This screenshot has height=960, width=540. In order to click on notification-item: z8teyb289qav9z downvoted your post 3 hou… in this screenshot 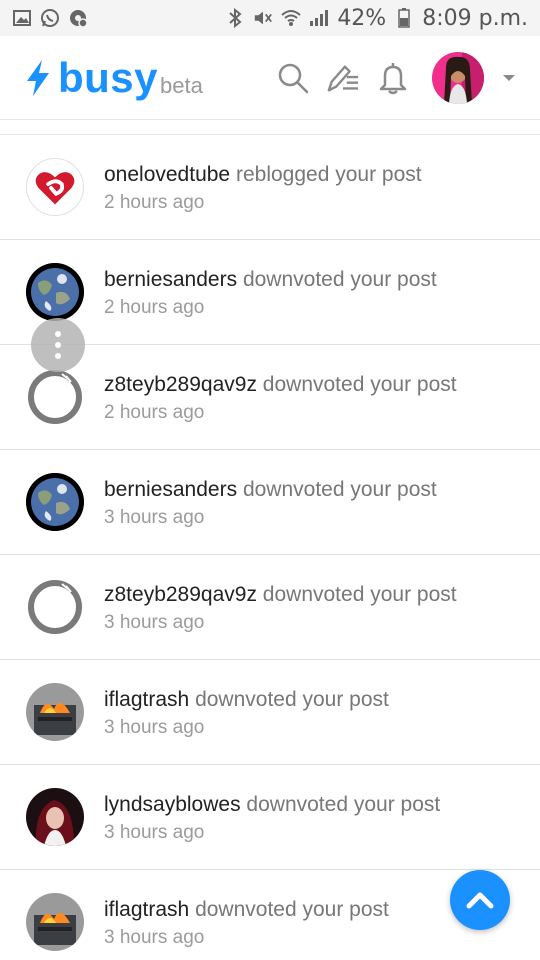, I will do `click(270, 607)`.